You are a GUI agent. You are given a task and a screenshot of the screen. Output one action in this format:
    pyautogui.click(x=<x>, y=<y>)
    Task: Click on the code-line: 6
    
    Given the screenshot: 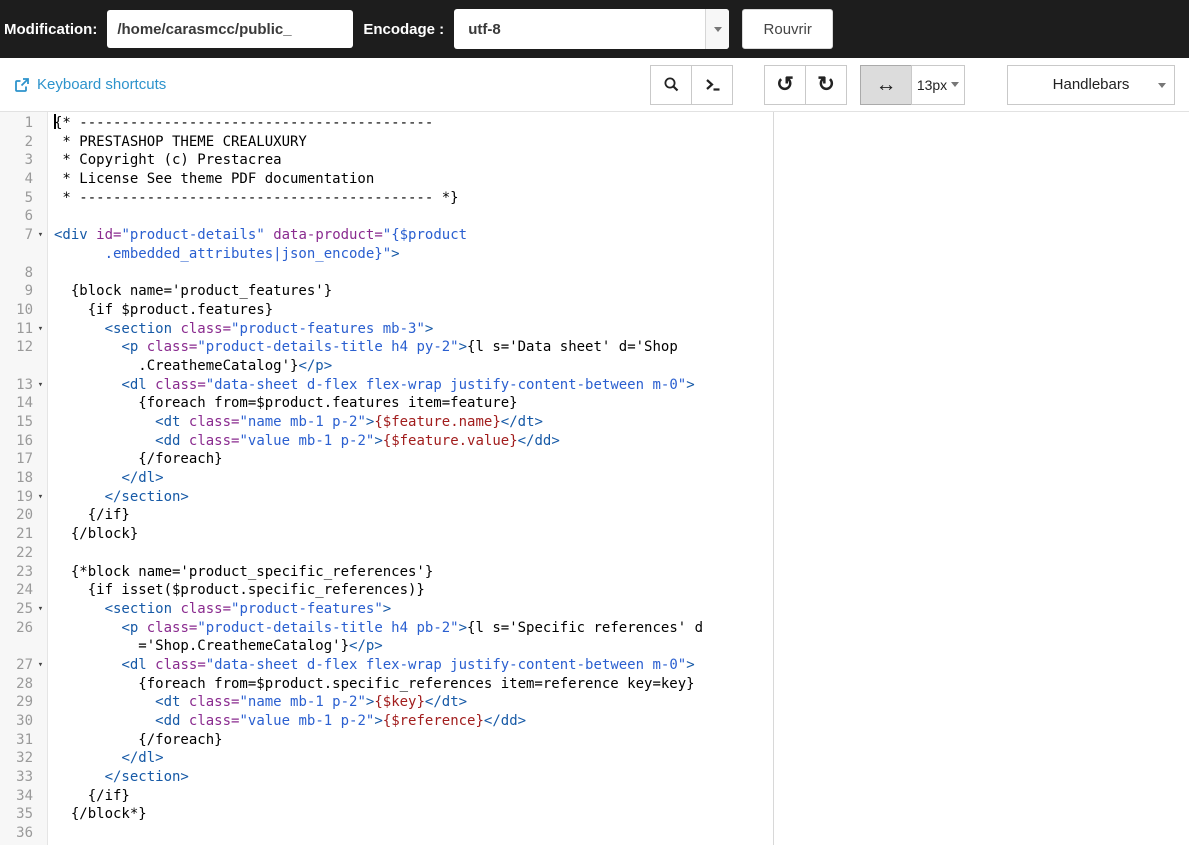 What is the action you would take?
    pyautogui.click(x=594, y=216)
    